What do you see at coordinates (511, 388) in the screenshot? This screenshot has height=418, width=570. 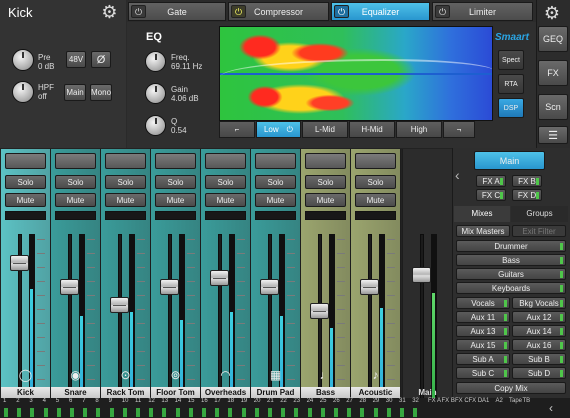 I see `copy-mix-button: Copy Mix` at bounding box center [511, 388].